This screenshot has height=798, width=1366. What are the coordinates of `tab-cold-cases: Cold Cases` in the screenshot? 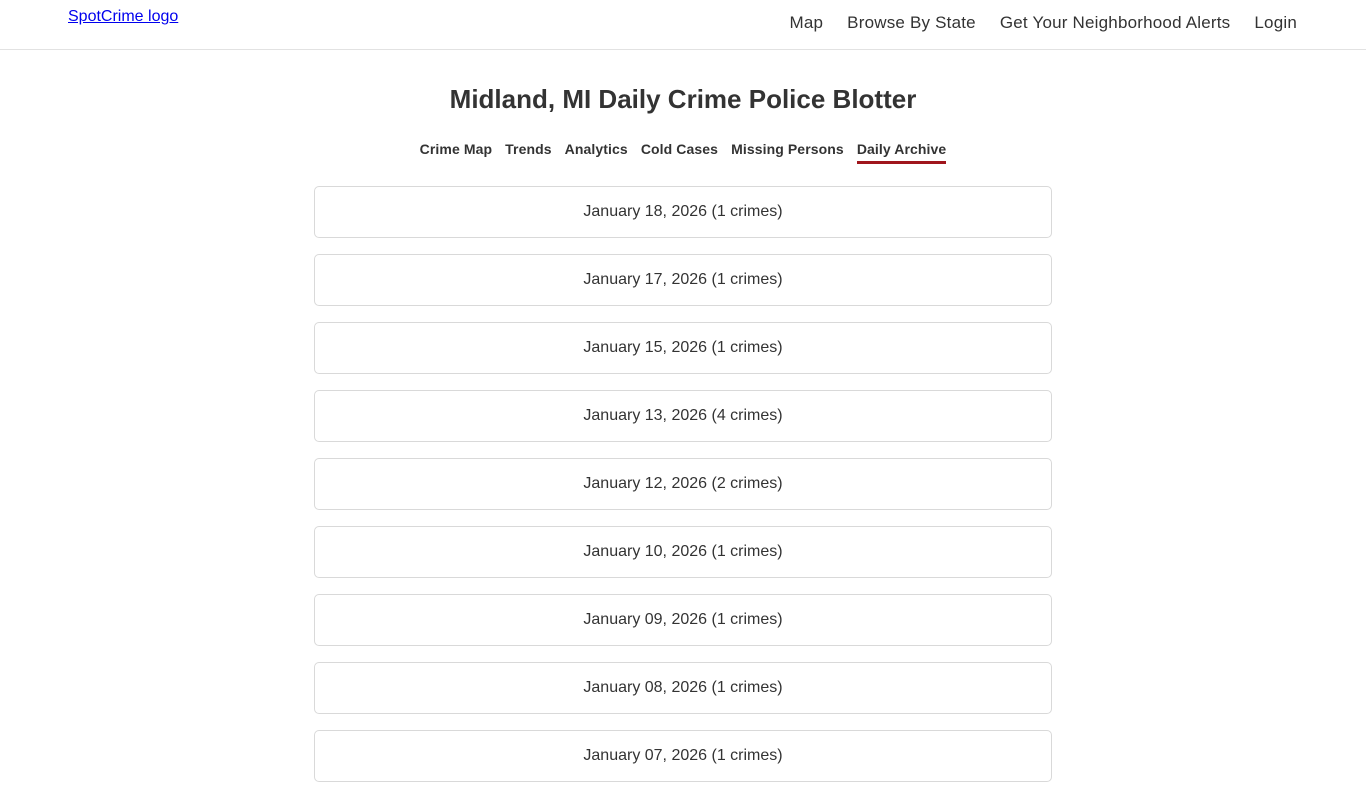 It's located at (679, 152).